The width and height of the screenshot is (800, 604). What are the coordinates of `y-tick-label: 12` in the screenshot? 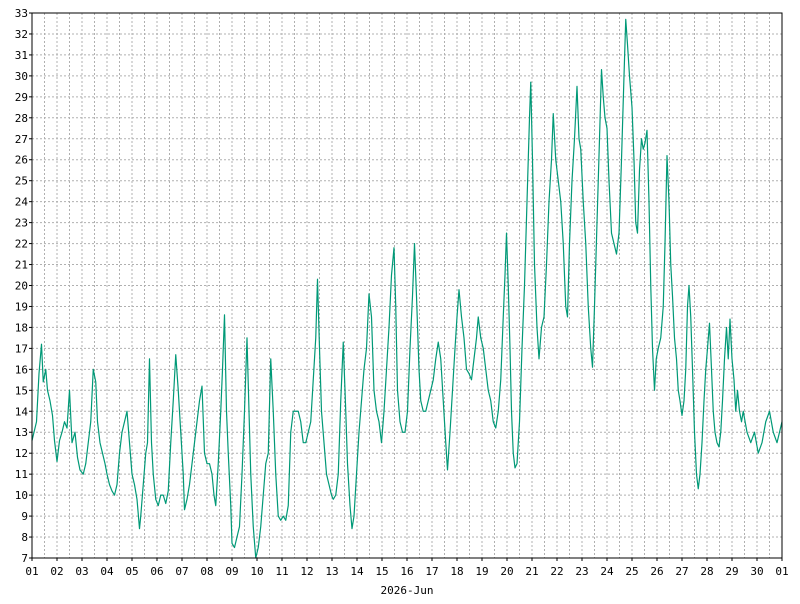 It's located at (21, 453).